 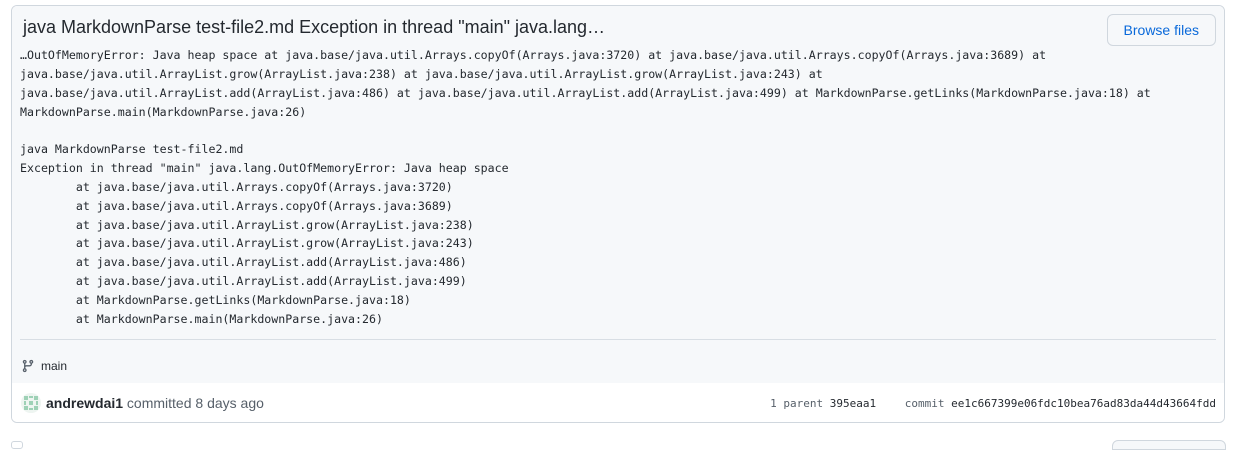 I want to click on commit-action: committed, so click(x=159, y=403).